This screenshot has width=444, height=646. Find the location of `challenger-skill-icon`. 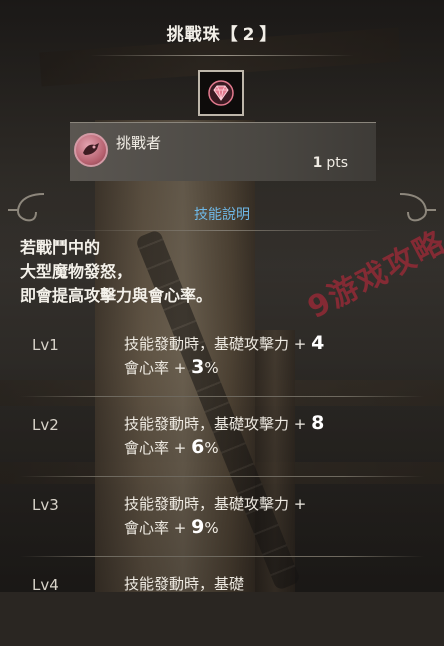

challenger-skill-icon is located at coordinates (91, 150).